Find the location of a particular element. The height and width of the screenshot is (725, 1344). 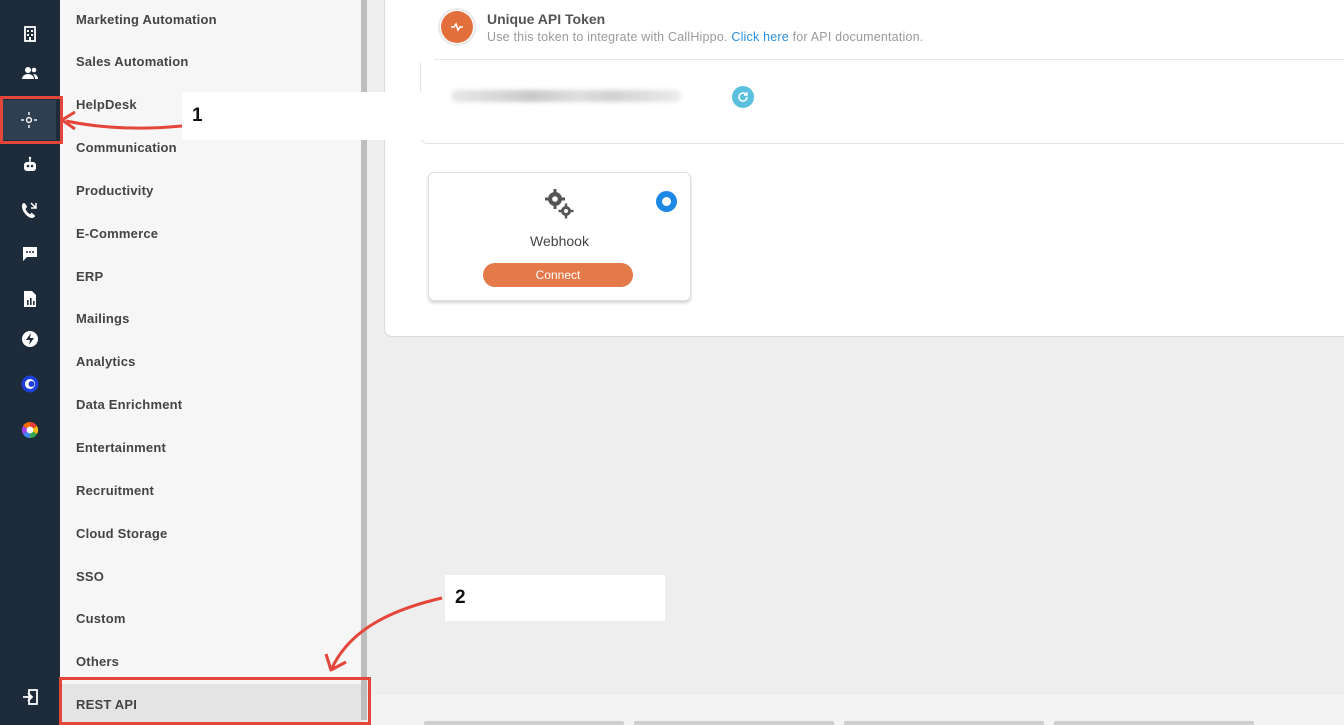

color-wheel-icon is located at coordinates (30, 430).